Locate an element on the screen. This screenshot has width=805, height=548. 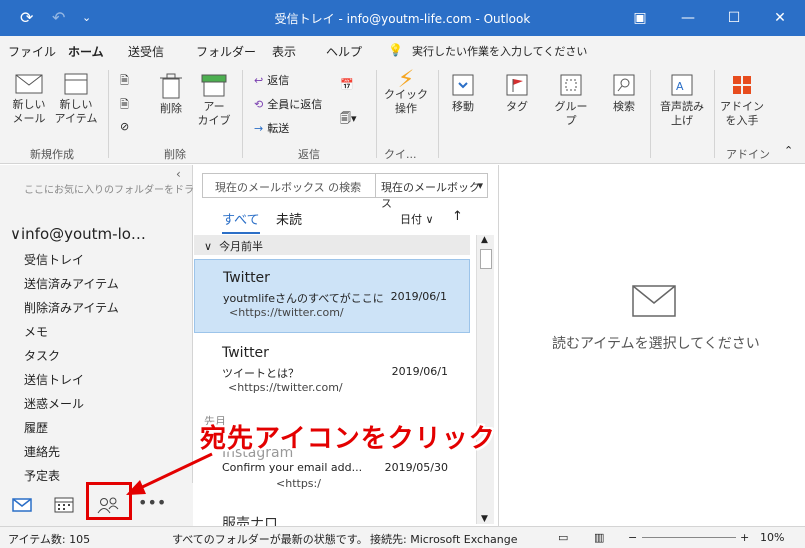
move-icon is located at coordinates (463, 85).